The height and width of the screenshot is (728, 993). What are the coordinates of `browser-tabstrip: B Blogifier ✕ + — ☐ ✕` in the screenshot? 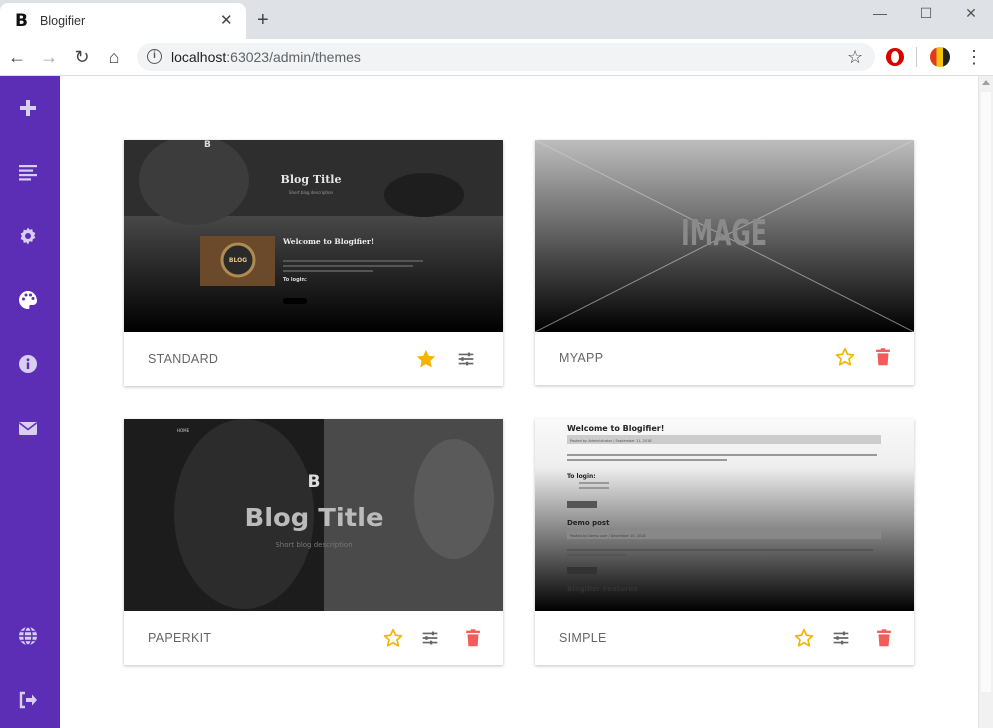 It's located at (496, 19).